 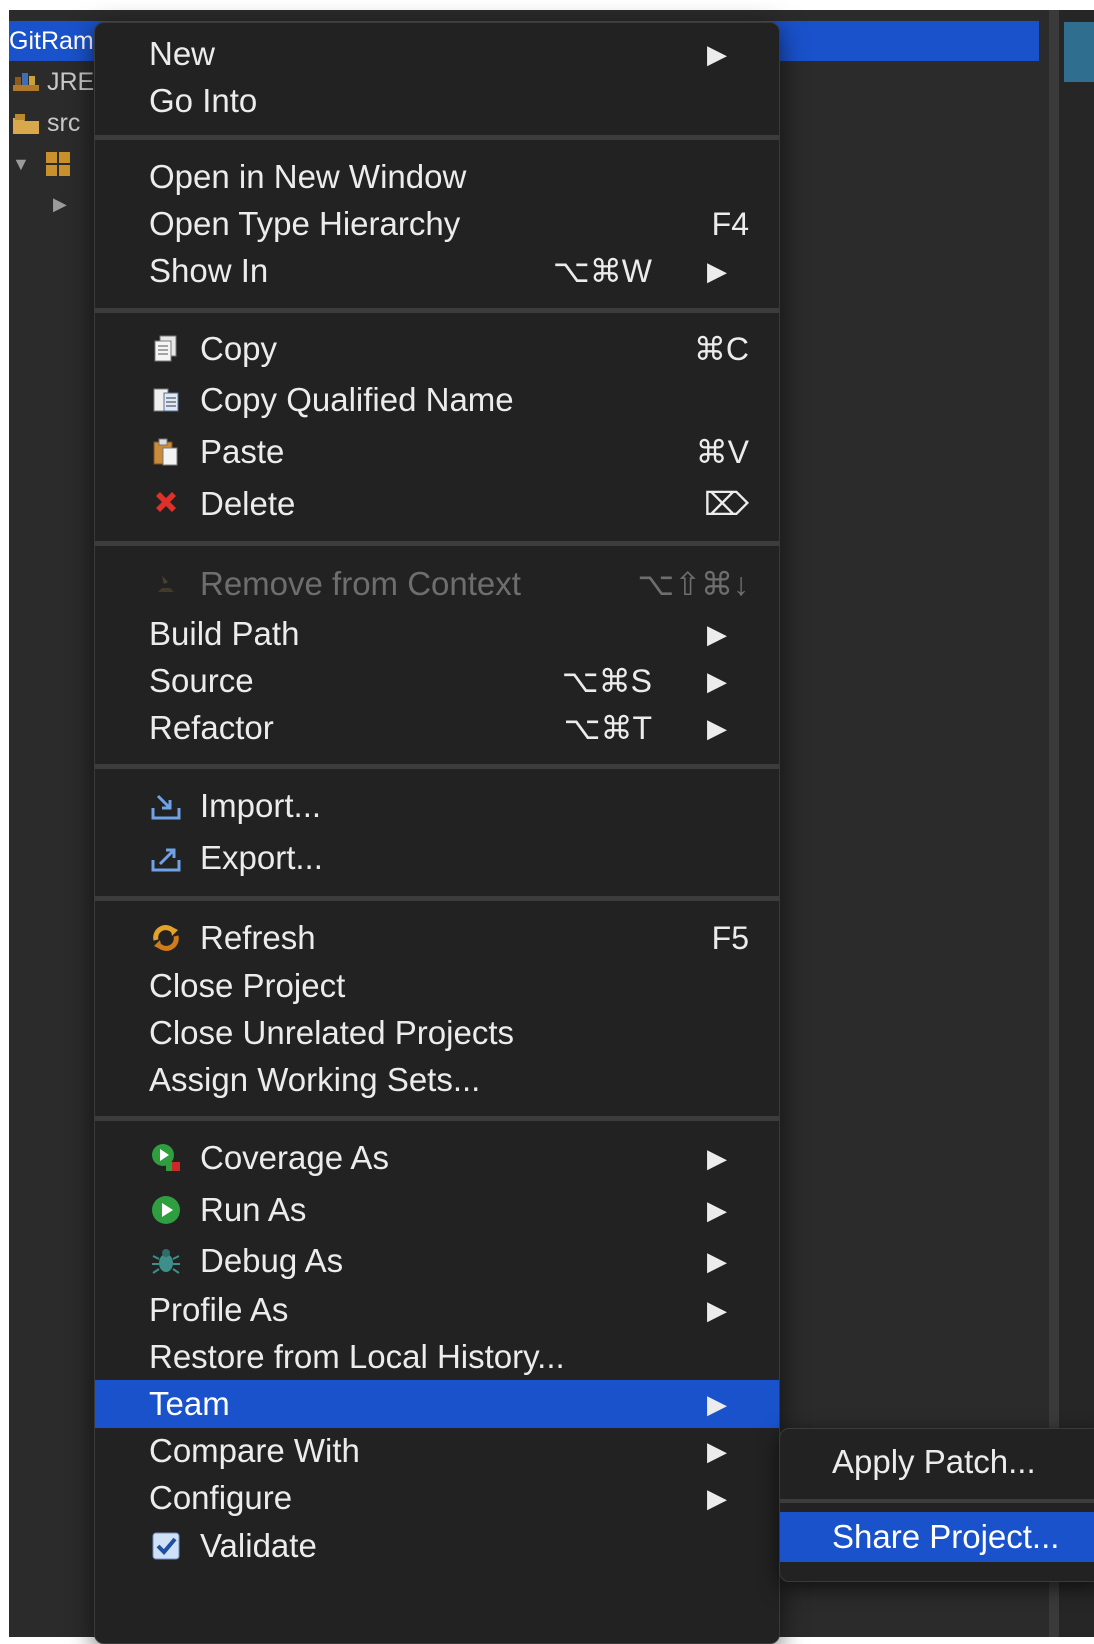 I want to click on tree-item-label: JRE, so click(x=71, y=81).